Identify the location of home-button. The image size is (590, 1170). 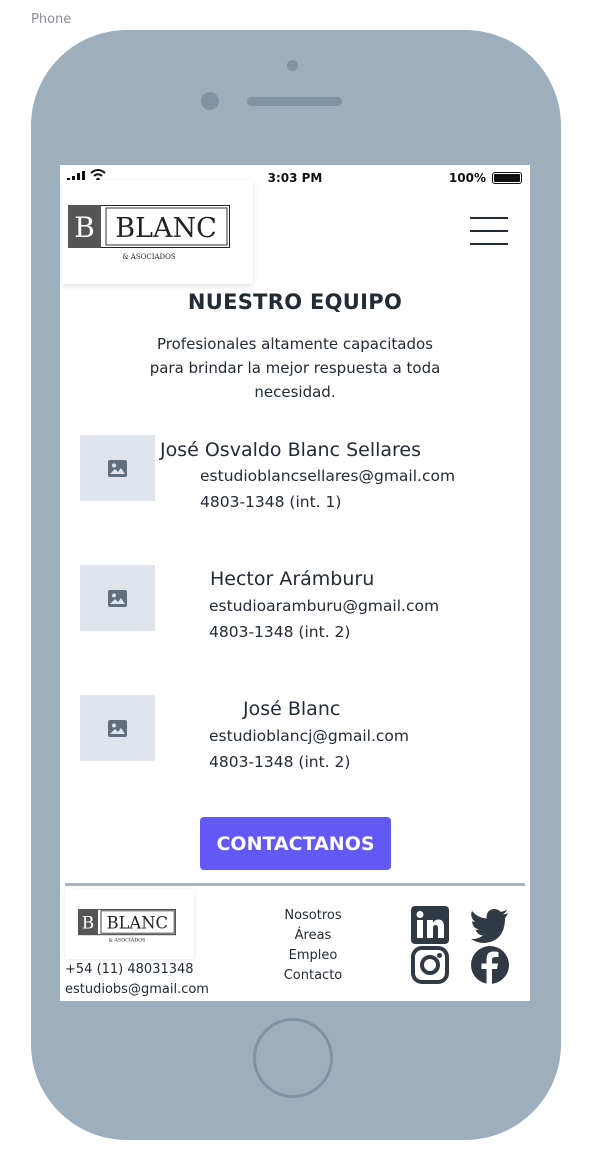
(293, 1058).